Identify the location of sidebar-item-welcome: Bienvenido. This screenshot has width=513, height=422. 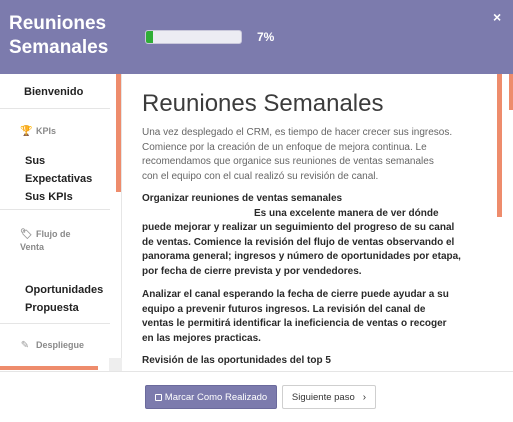
(53, 92).